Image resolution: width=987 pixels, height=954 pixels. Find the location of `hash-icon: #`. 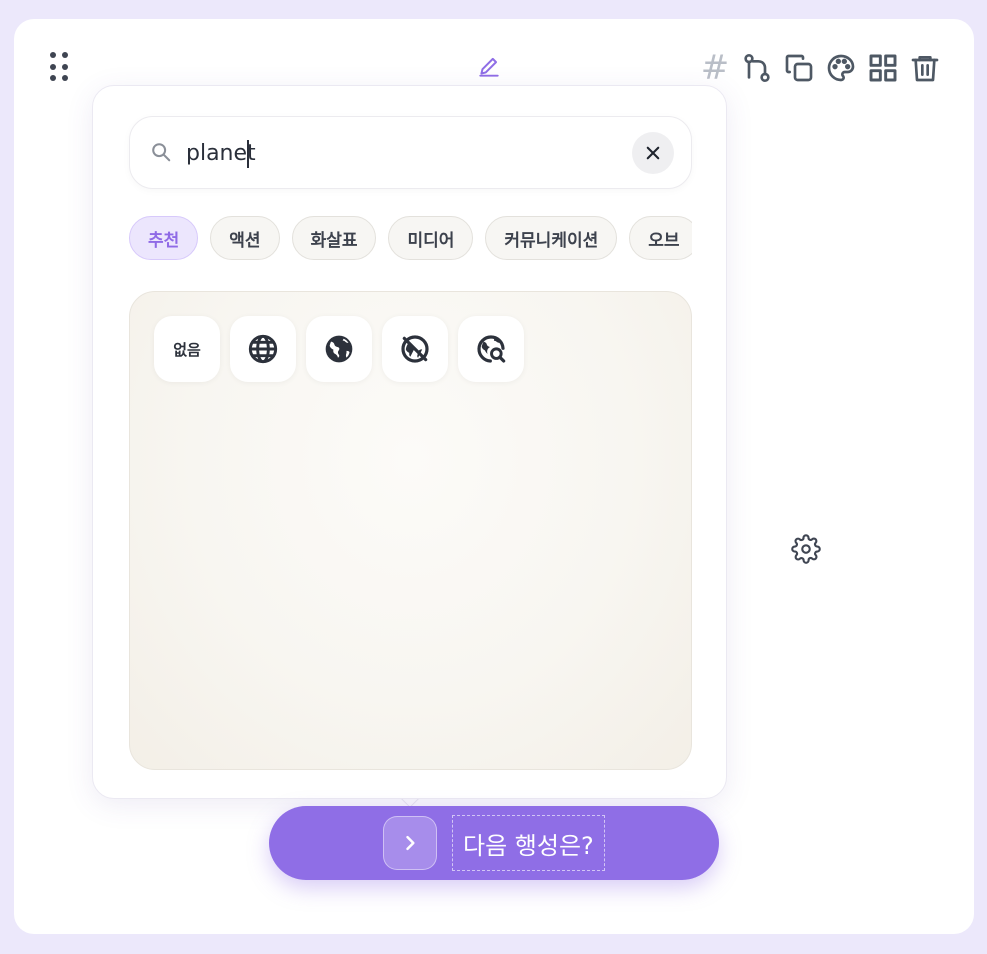

hash-icon: # is located at coordinates (715, 68).